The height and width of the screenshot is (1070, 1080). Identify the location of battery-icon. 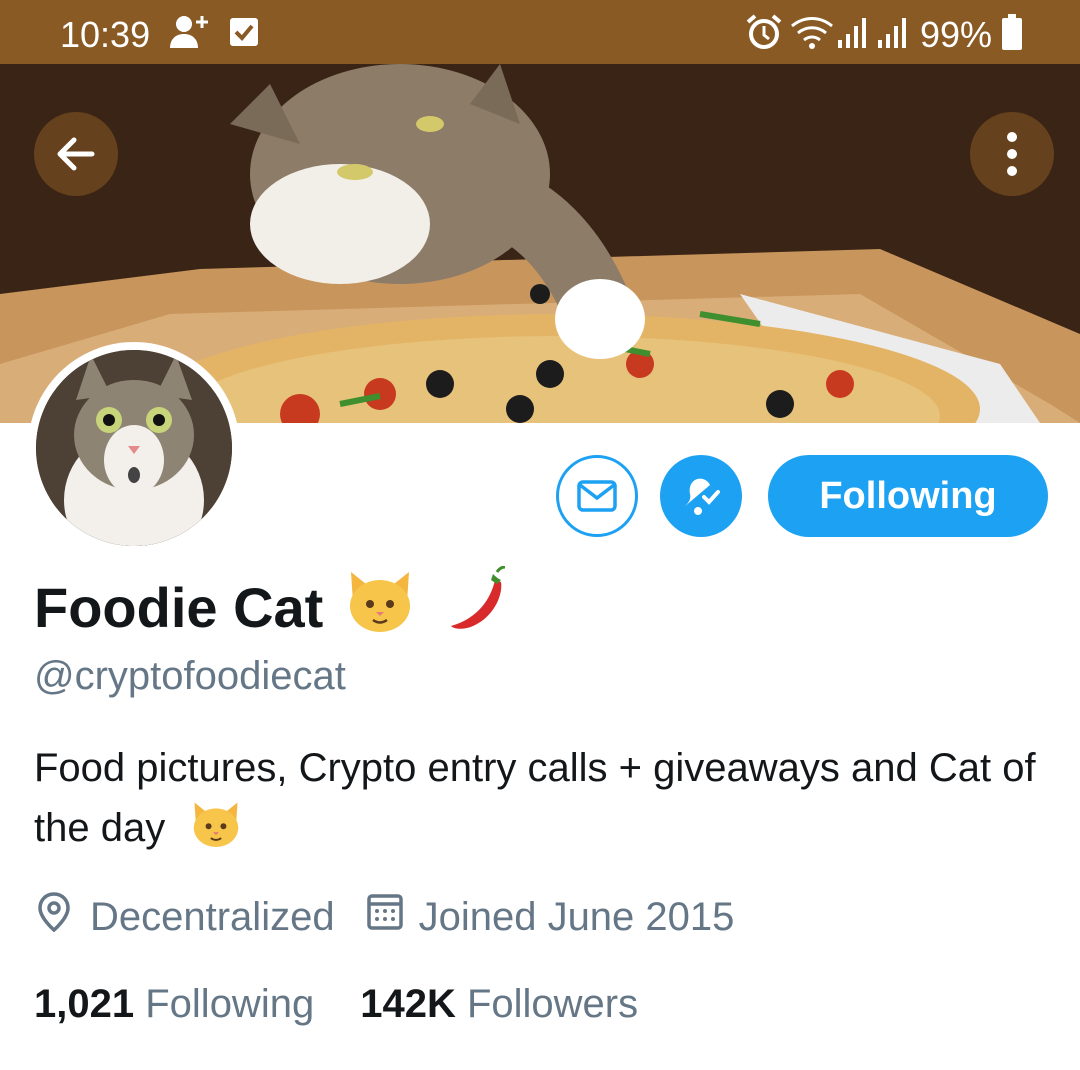
(1012, 34).